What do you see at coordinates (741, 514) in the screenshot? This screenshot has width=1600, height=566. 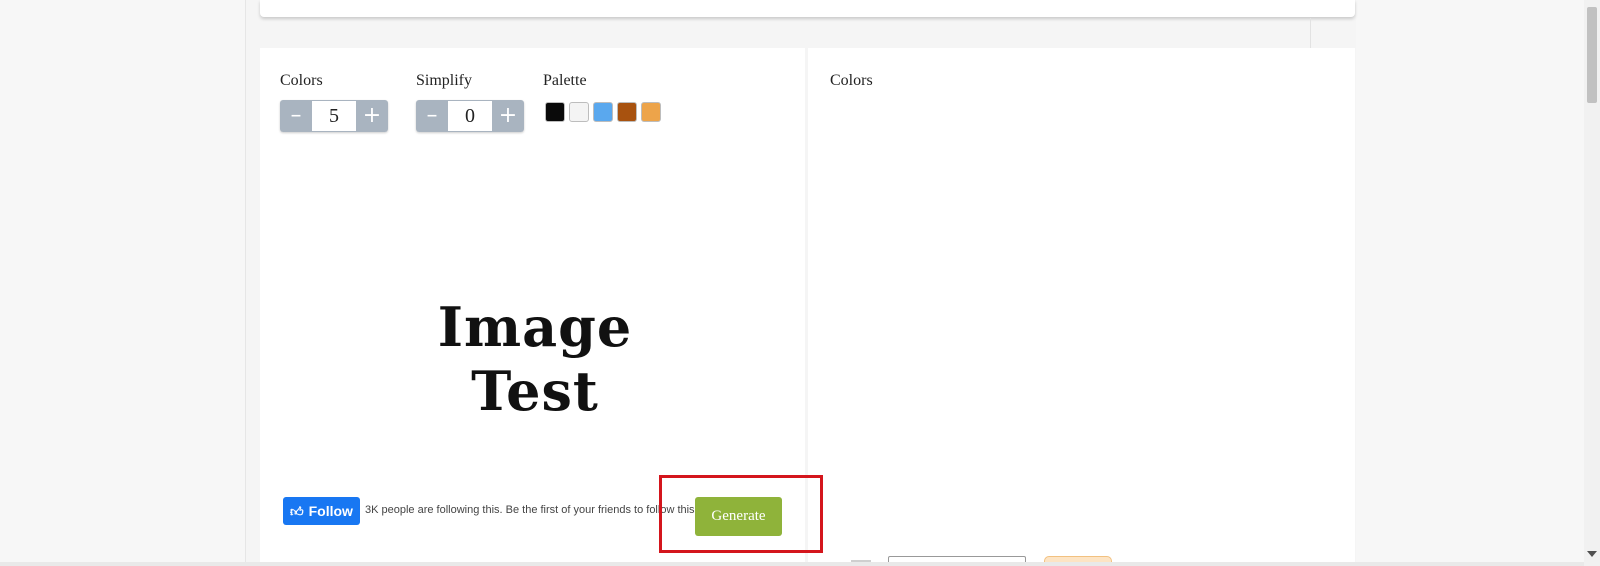 I see `highlight-annotation-box` at bounding box center [741, 514].